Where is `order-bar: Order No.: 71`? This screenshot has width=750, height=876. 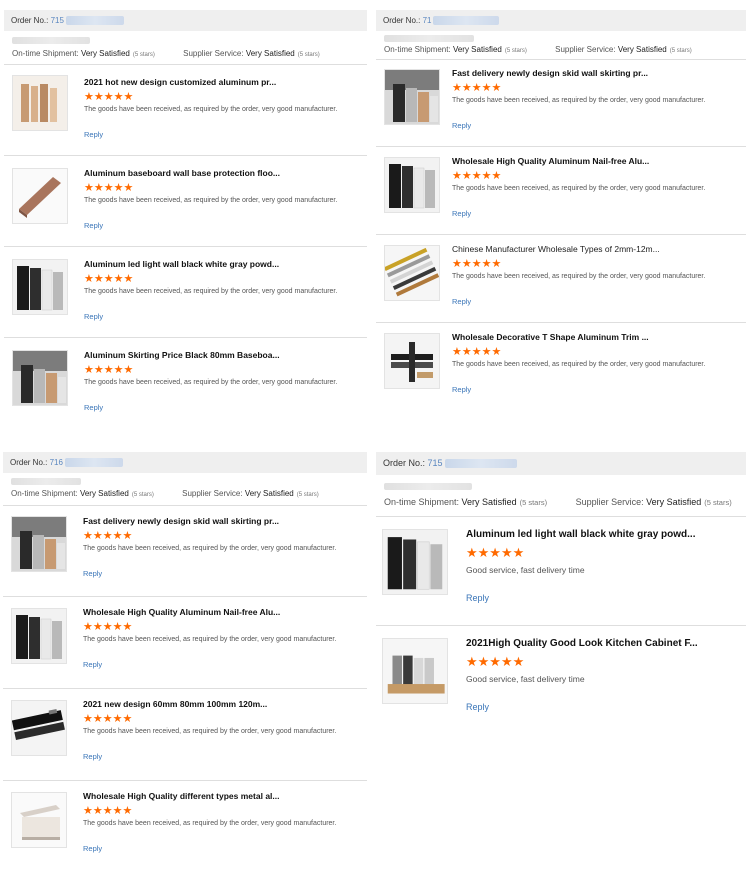
order-bar: Order No.: 71 is located at coordinates (561, 20).